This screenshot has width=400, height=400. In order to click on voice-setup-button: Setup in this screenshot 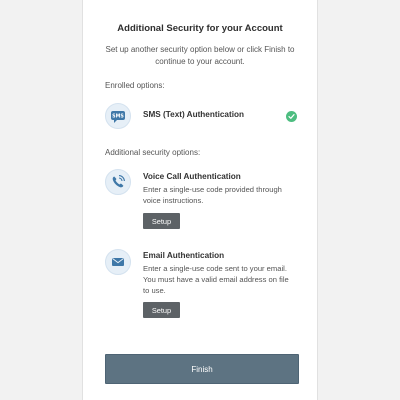, I will do `click(161, 221)`.